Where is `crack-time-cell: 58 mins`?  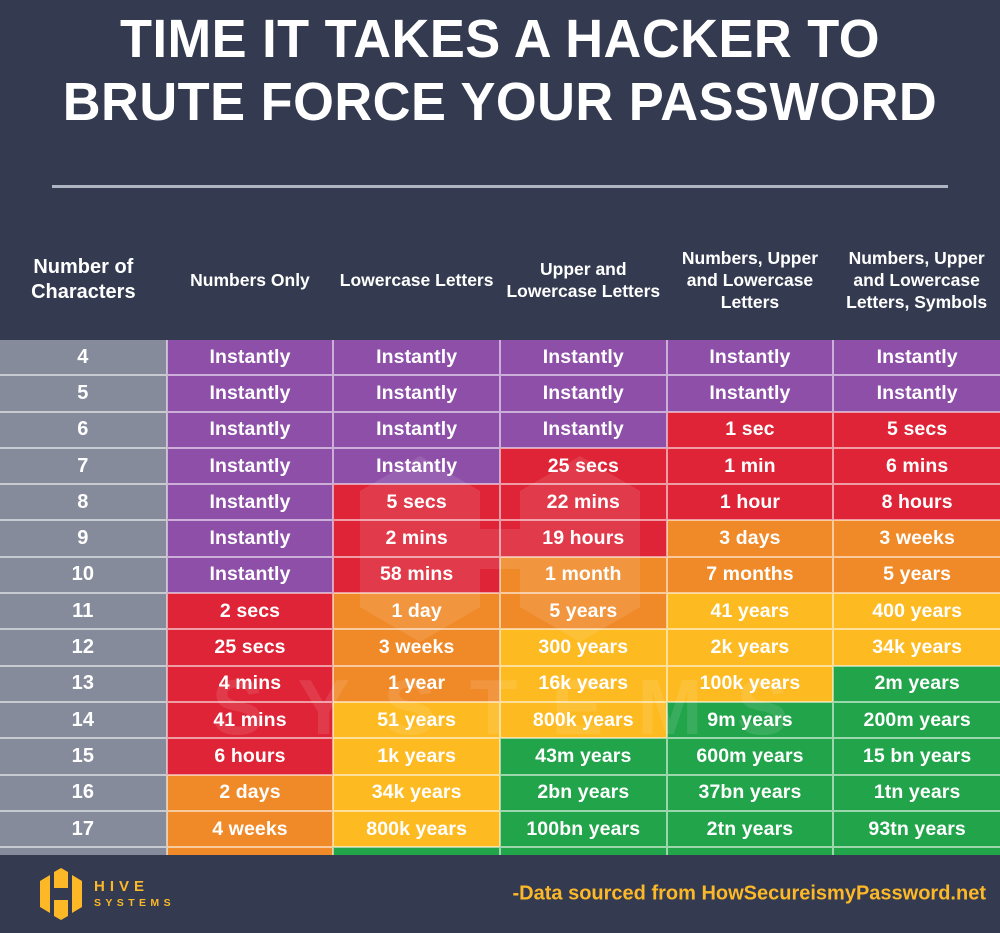
crack-time-cell: 58 mins is located at coordinates (416, 575).